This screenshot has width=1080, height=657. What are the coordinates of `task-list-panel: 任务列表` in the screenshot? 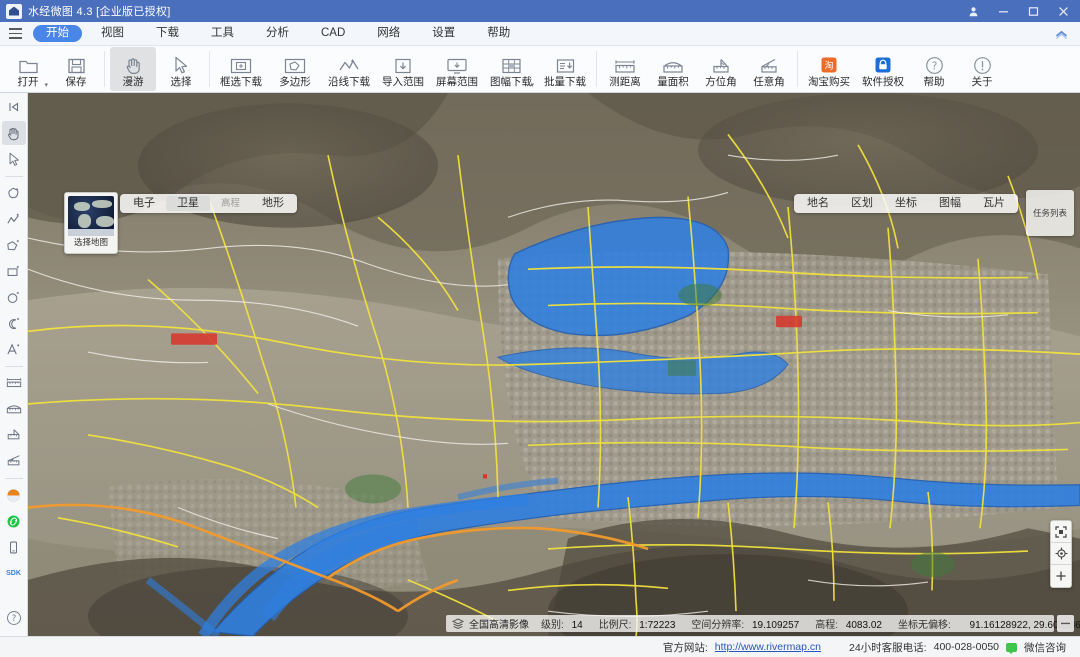 It's located at (1050, 213).